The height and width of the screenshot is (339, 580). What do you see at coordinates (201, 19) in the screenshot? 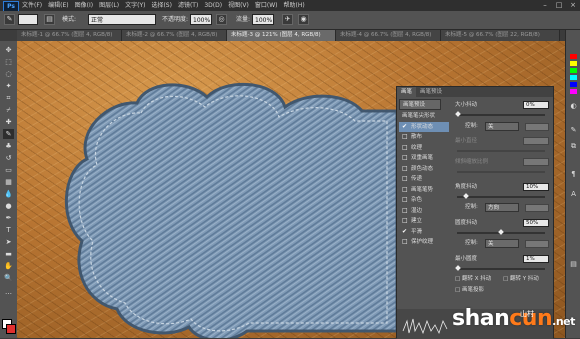
I see `opacity-input: 100%` at bounding box center [201, 19].